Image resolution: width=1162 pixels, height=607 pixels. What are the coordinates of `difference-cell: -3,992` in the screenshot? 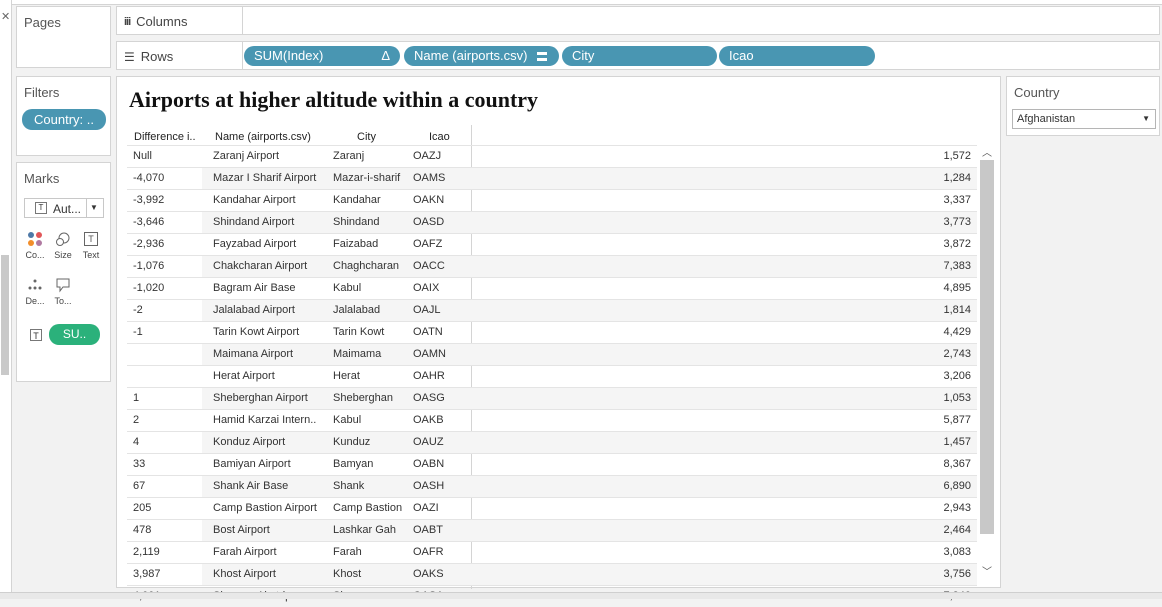 It's located at (149, 200).